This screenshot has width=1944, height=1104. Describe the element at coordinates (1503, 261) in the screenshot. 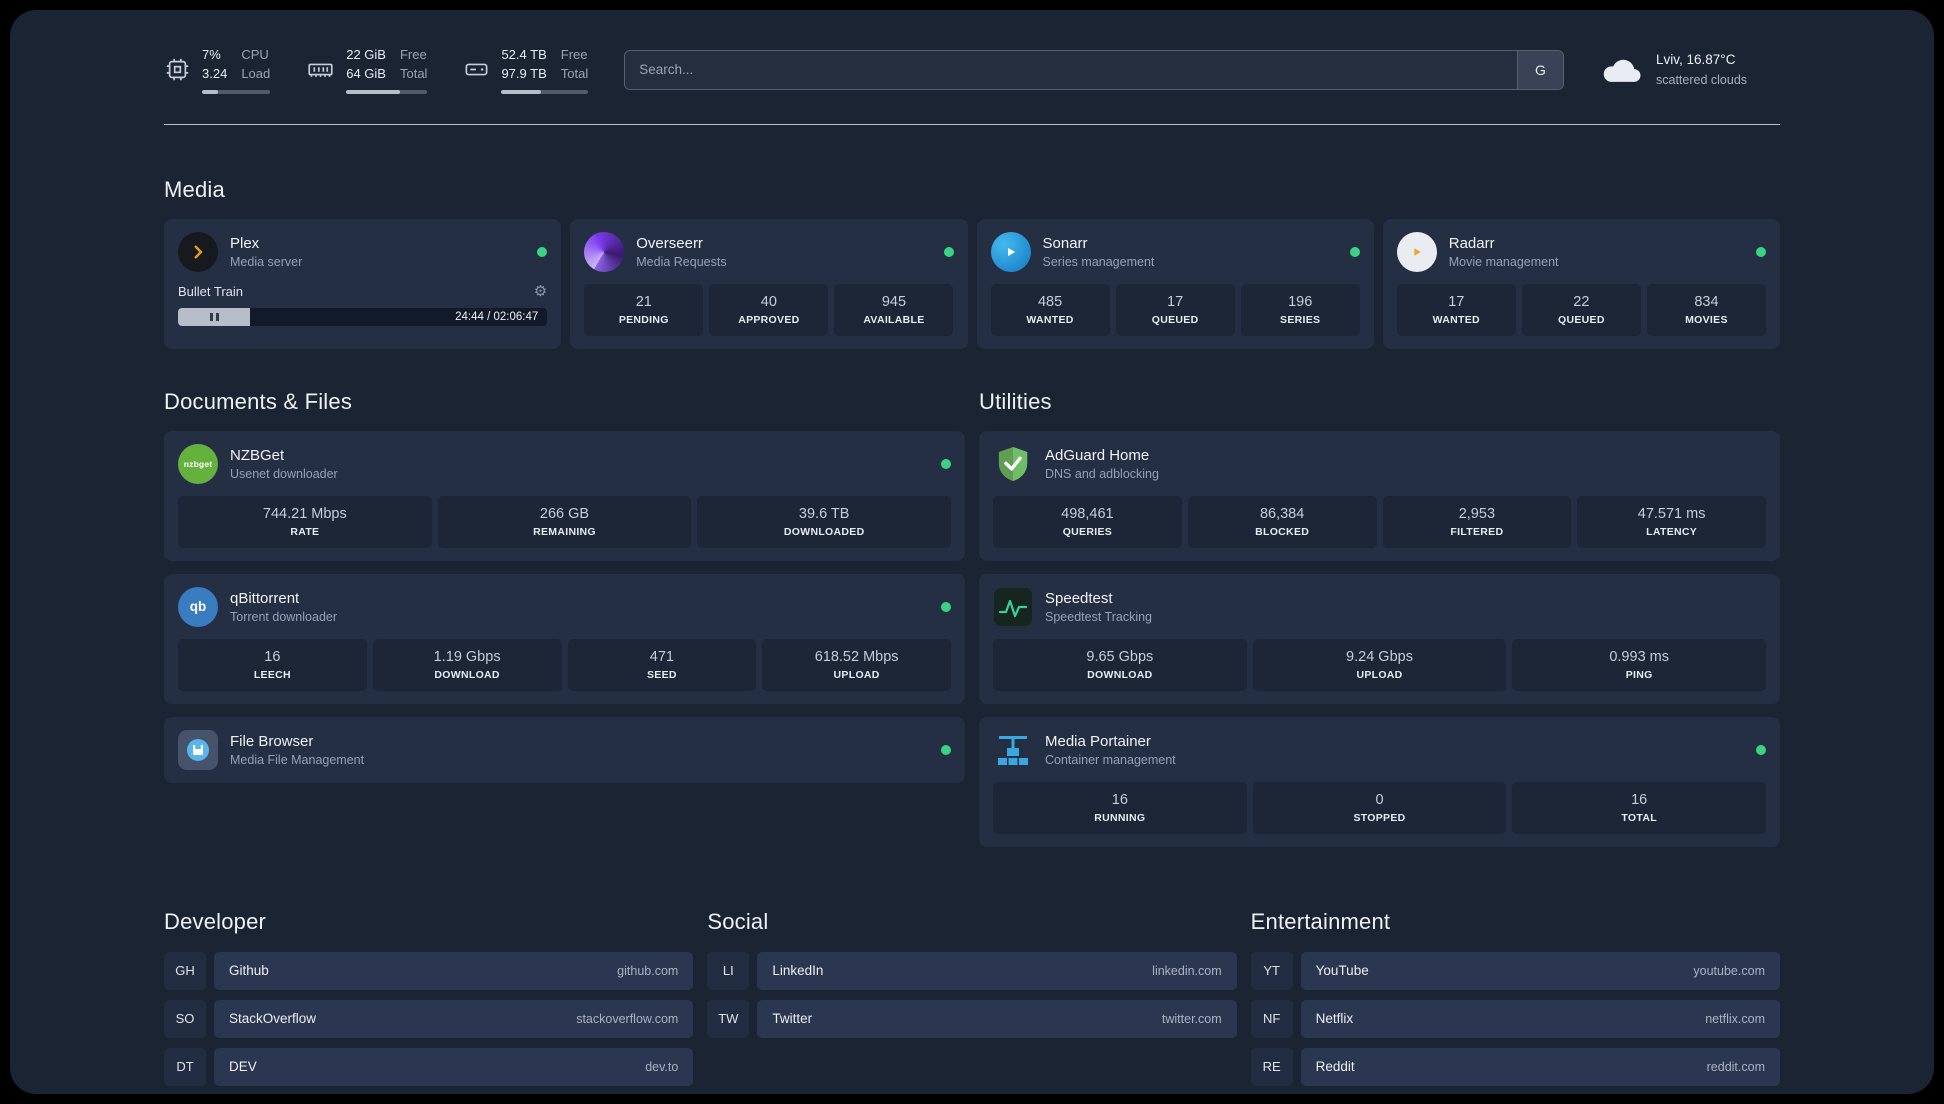

I see `service-subtitle: Movie management` at that location.